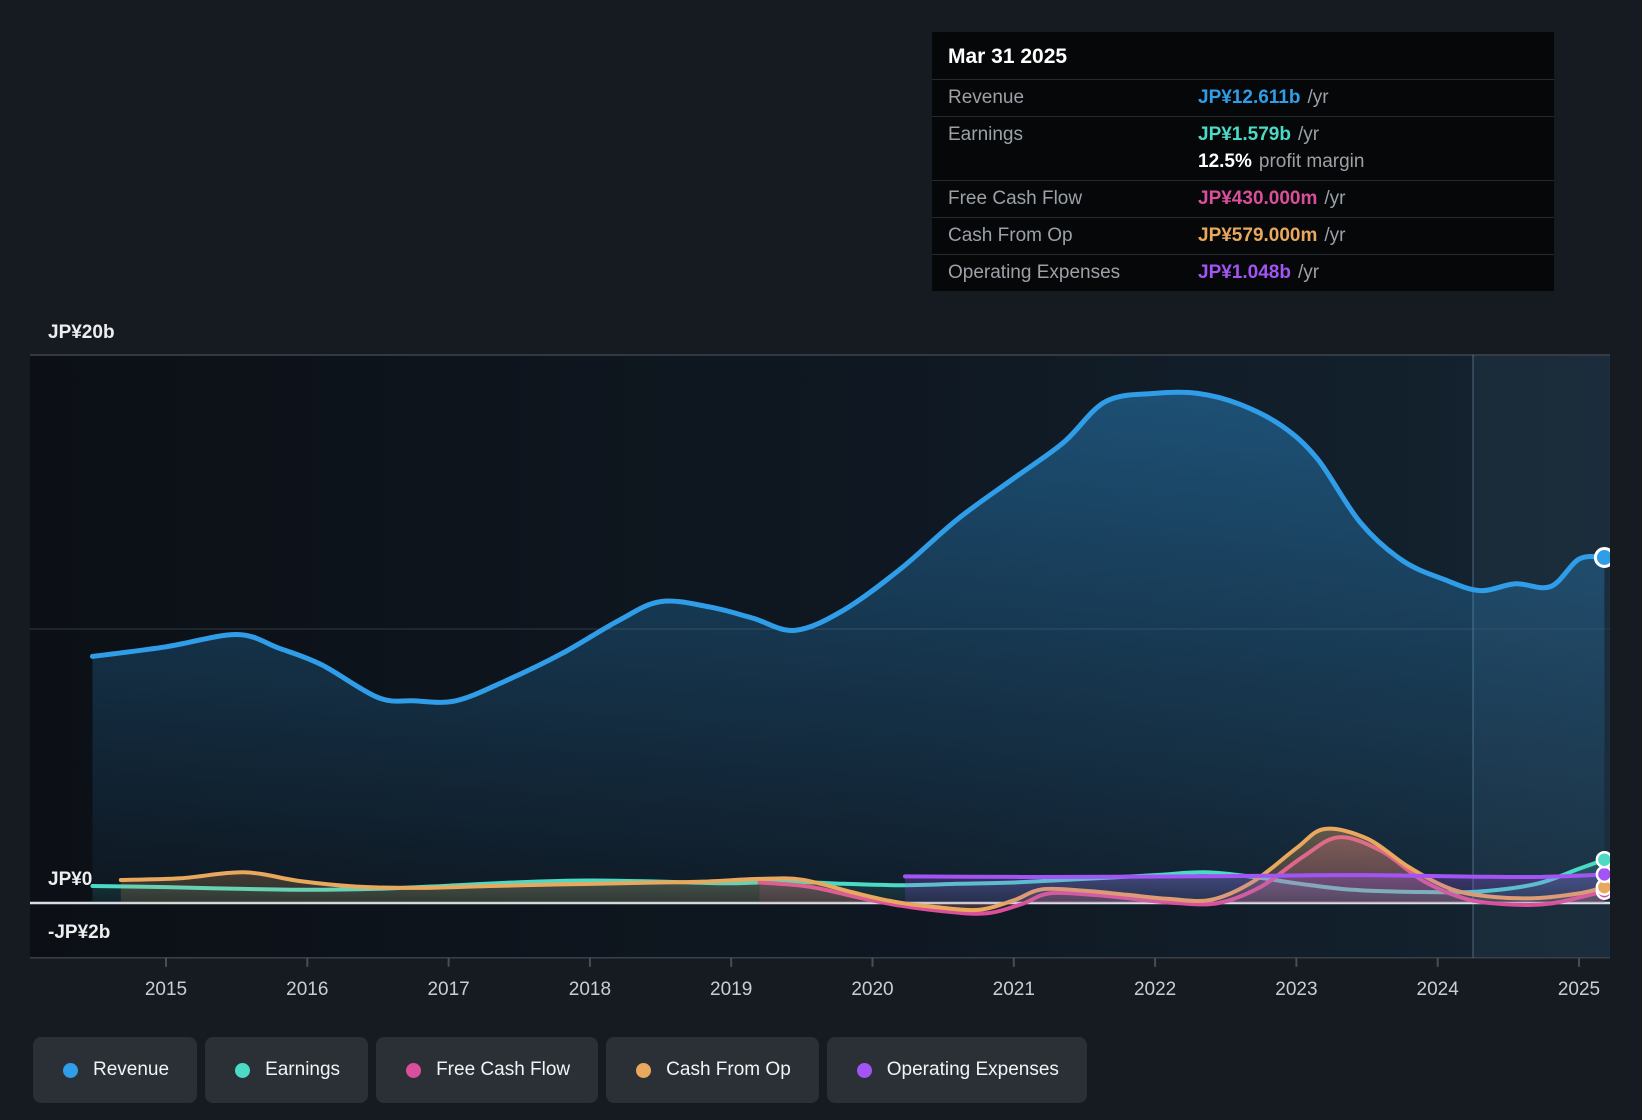 The height and width of the screenshot is (1120, 1642). Describe the element at coordinates (1255, 887) in the screenshot. I see `series-operating_expenses` at that location.